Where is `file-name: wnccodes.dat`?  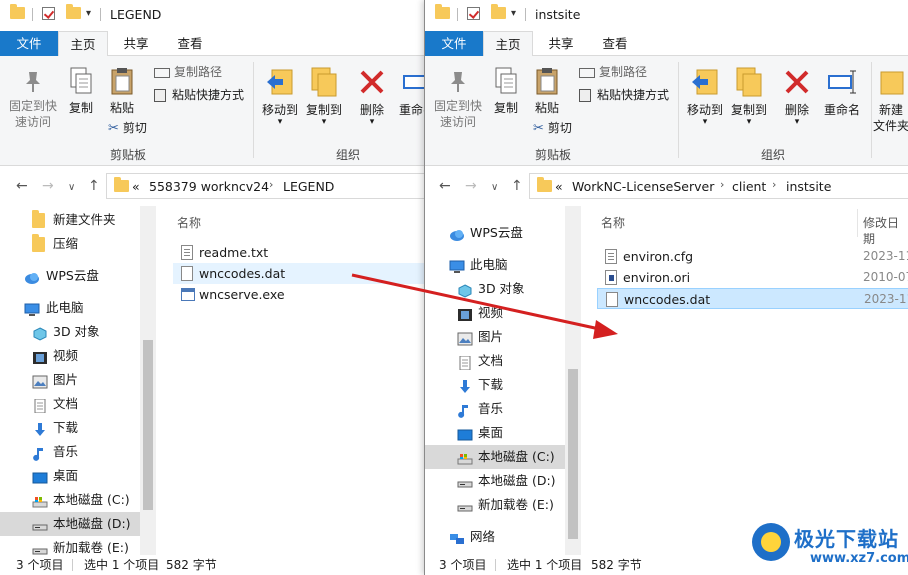
file-name: wnccodes.dat is located at coordinates (667, 299).